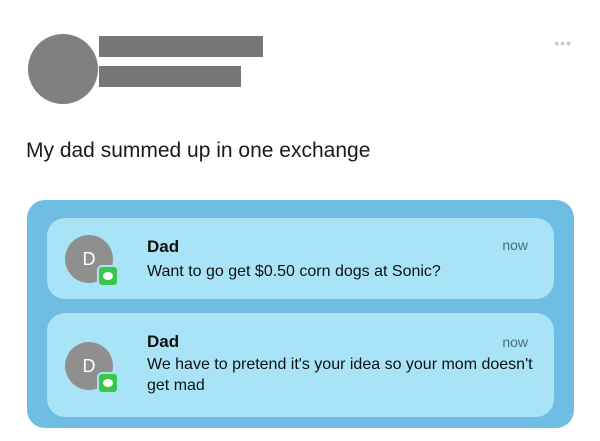  What do you see at coordinates (294, 271) in the screenshot?
I see `notification-message: Want to go get $0.50 corn dogs at Sonic?` at bounding box center [294, 271].